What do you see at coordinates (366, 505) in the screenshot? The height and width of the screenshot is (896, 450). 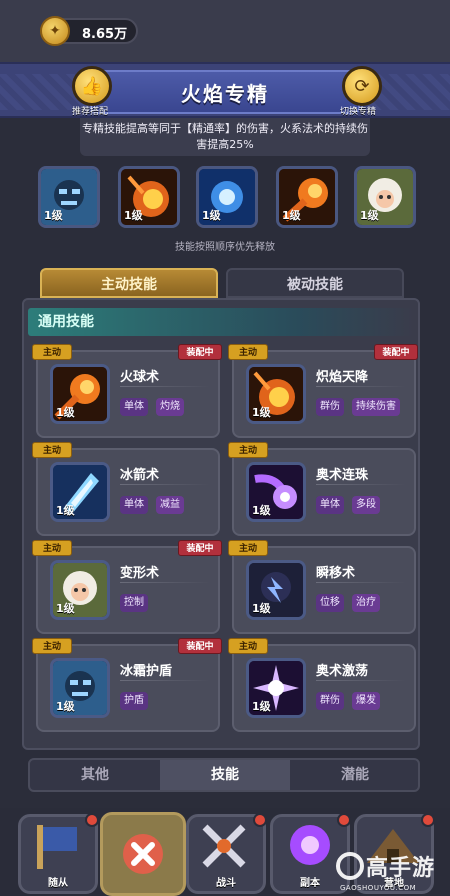 I see `skill-tag: 多段` at bounding box center [366, 505].